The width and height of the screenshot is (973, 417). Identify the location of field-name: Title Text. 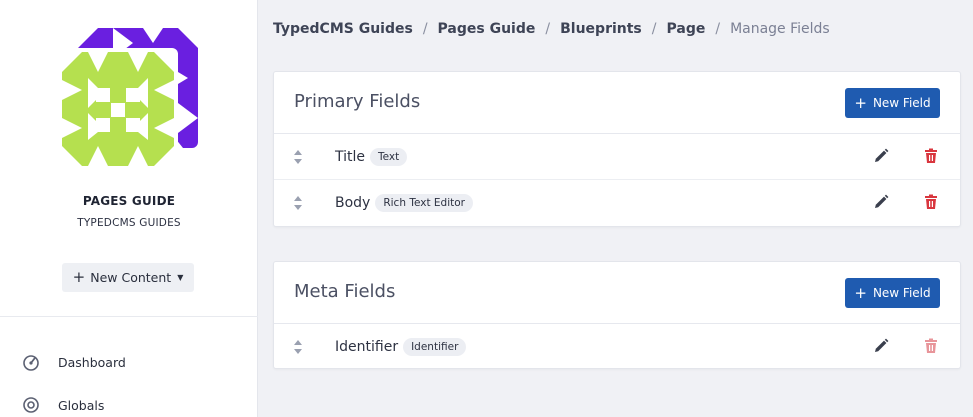
(371, 157).